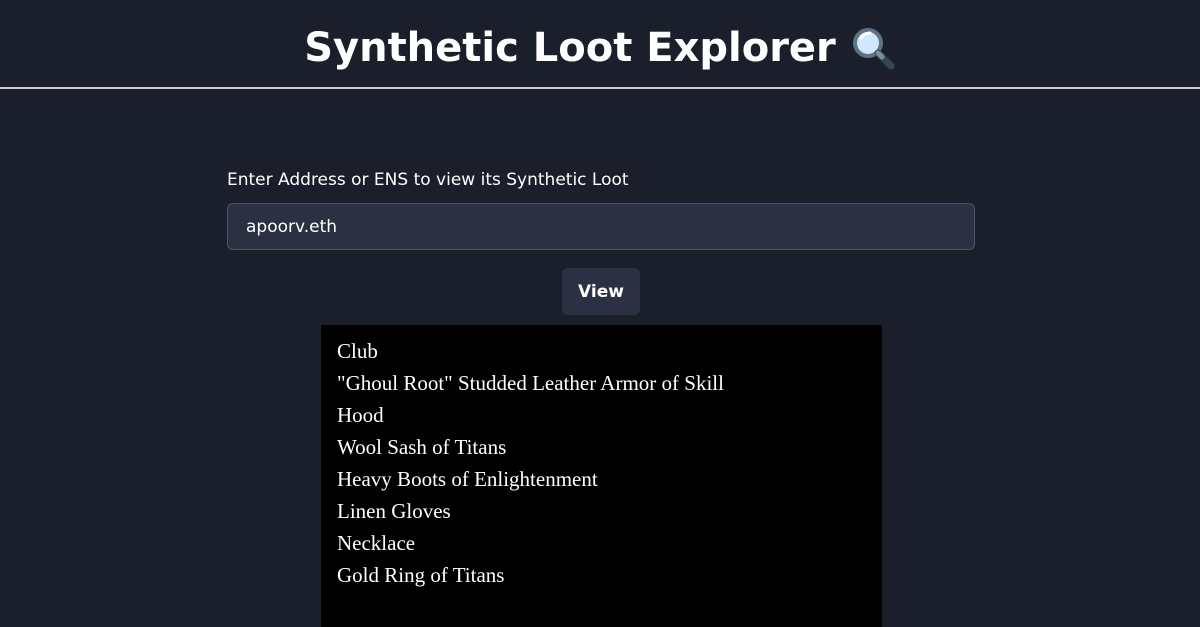 This screenshot has width=1200, height=627. I want to click on loot-item: Necklace, so click(376, 543).